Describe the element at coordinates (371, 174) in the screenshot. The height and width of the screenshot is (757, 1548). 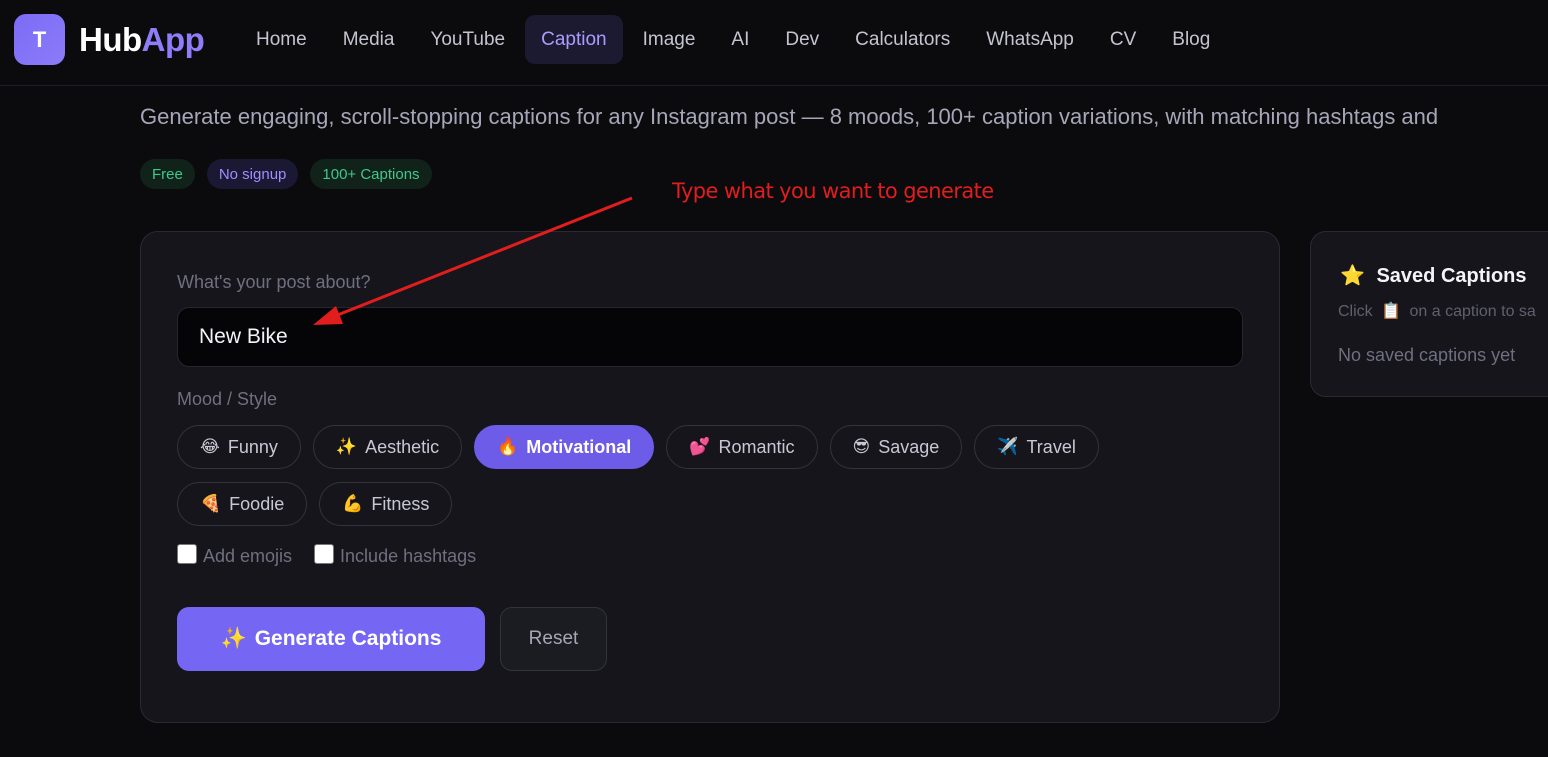
I see `badge-captions-count: 100+ Captions` at that location.